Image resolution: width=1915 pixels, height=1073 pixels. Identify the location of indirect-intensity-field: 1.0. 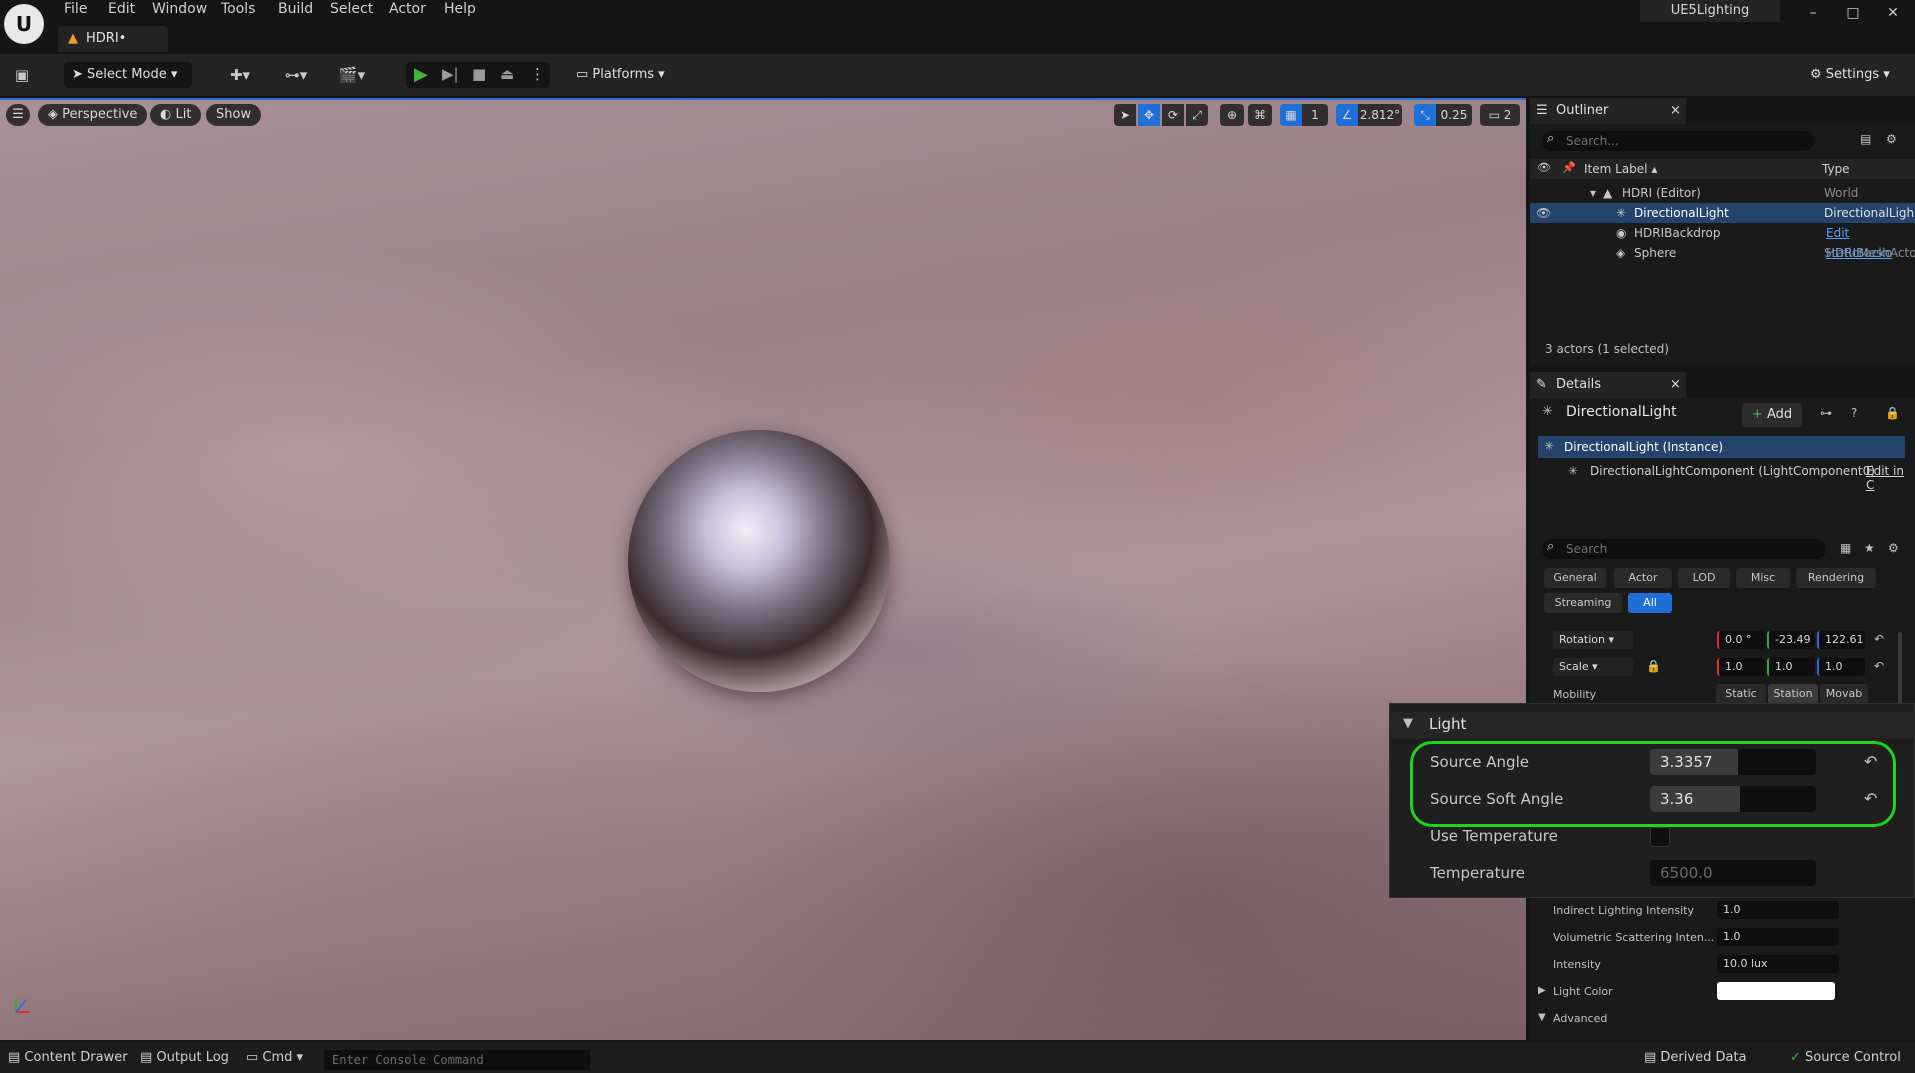
(1778, 910).